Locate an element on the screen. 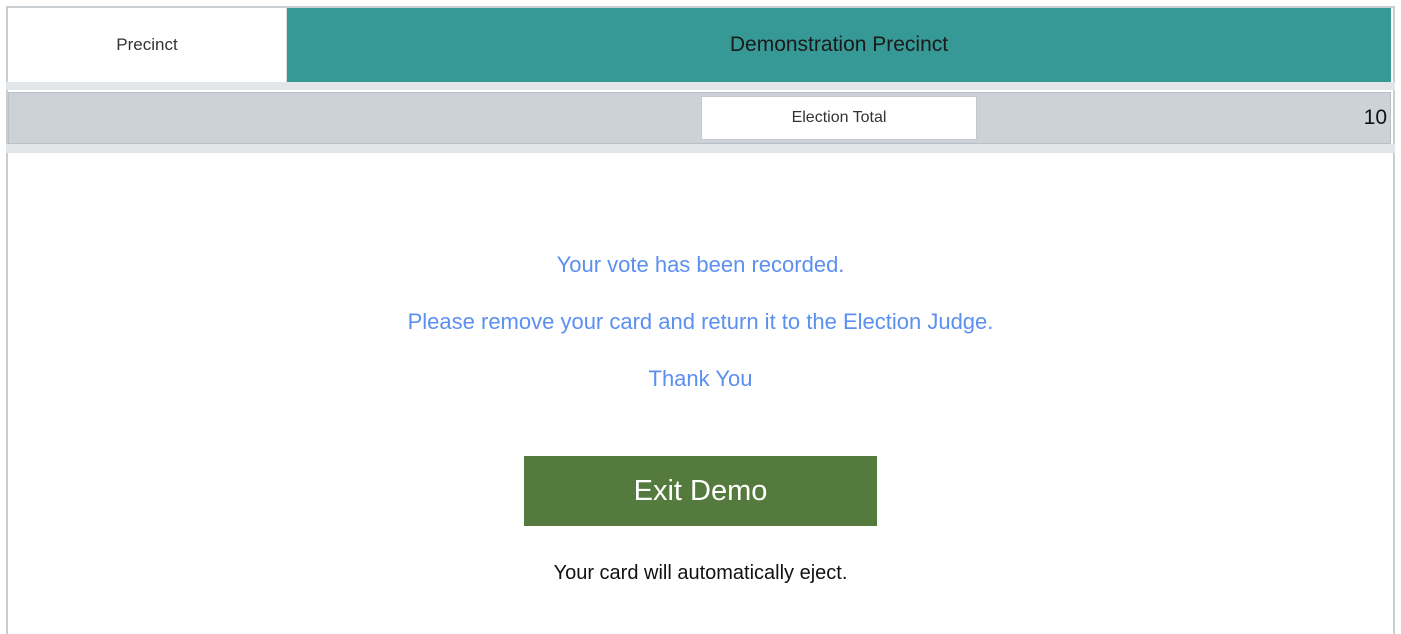  card-eject-note: Your card will automatically eject. is located at coordinates (700, 573).